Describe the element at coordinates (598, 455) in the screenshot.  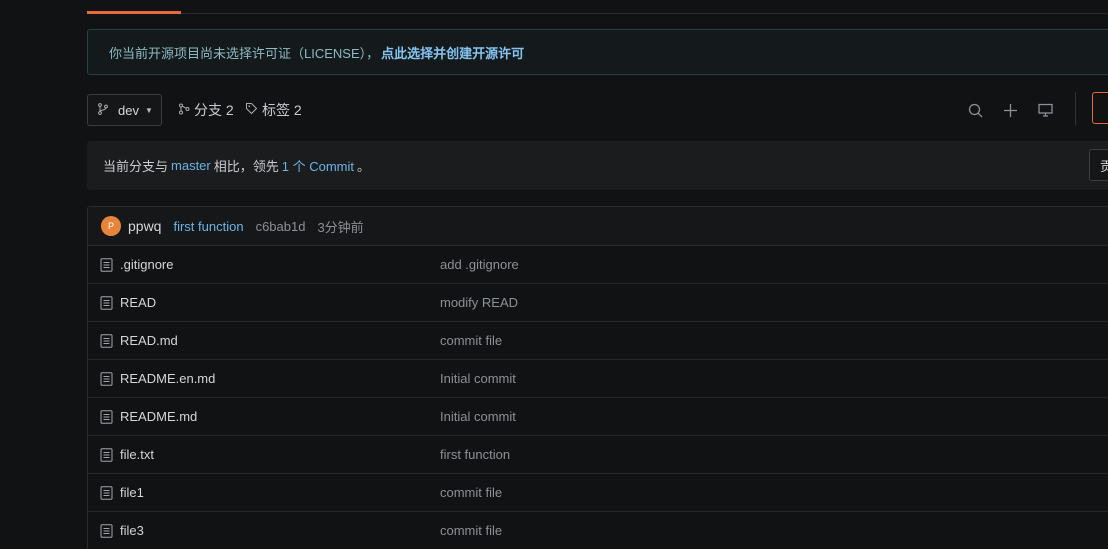
I see `table-row: file.txt first function` at that location.